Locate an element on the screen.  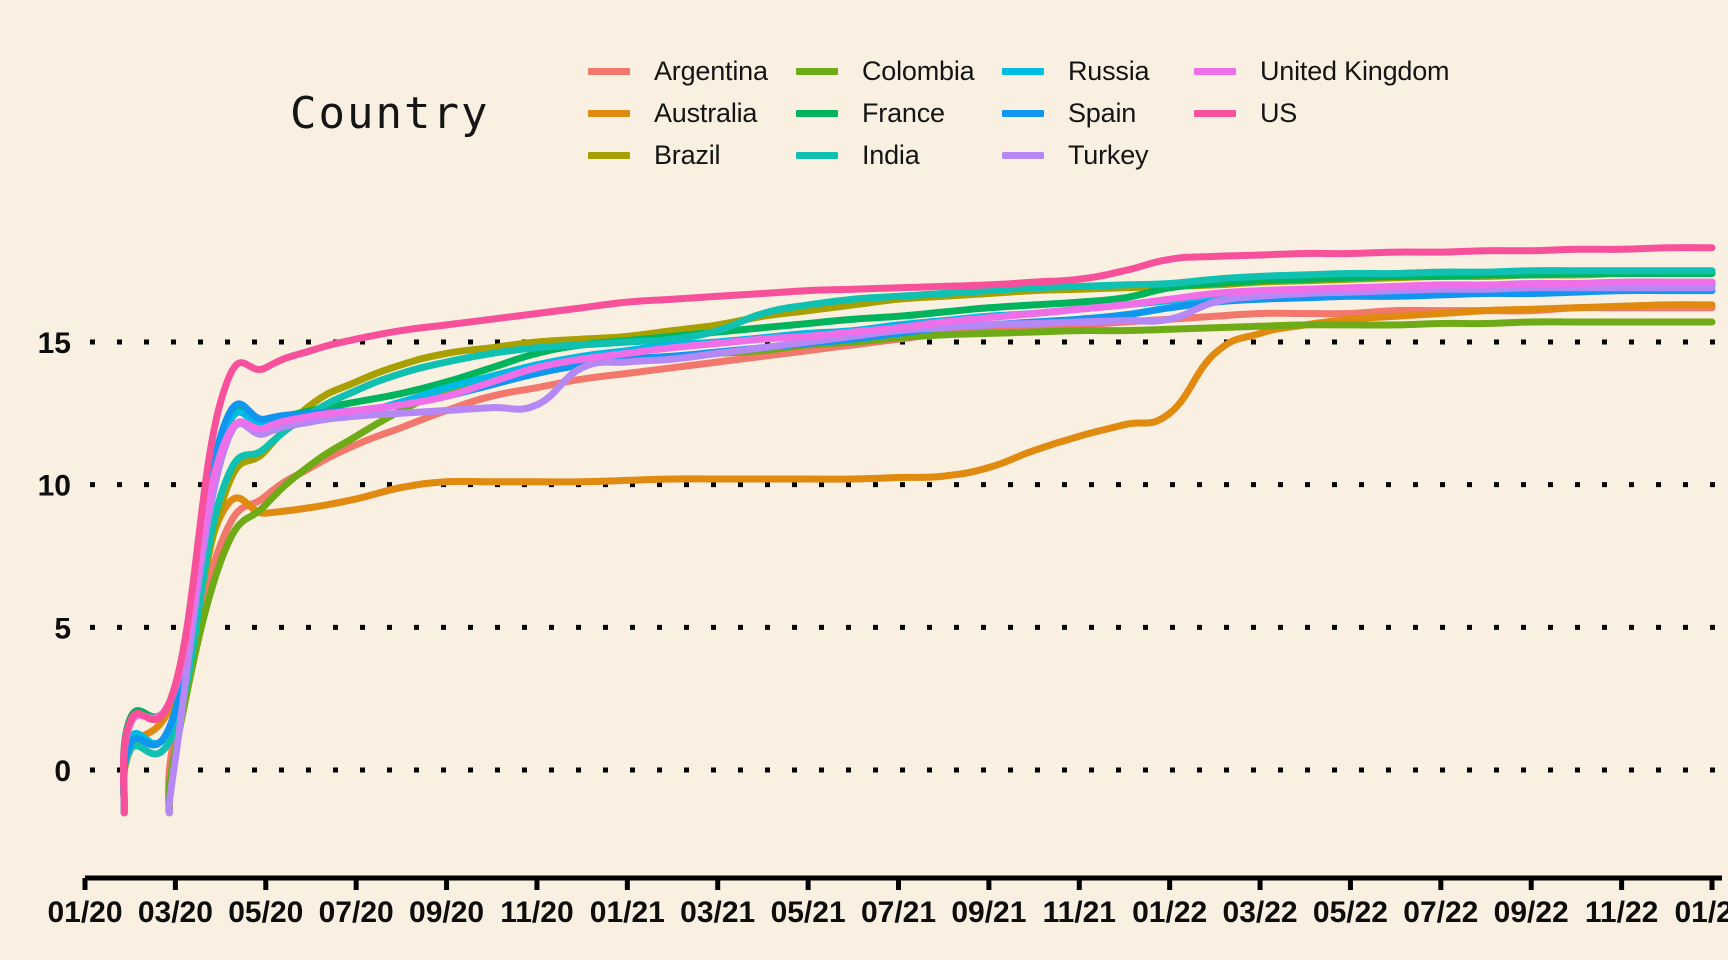
x-tick-label: 11/22 is located at coordinates (1621, 912).